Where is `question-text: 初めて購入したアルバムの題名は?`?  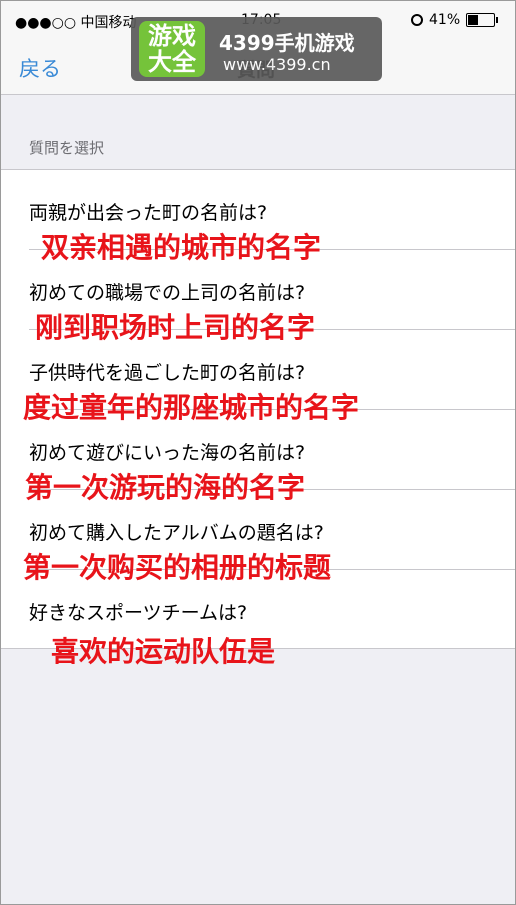
question-text: 初めて購入したアルバムの題名は? is located at coordinates (176, 533).